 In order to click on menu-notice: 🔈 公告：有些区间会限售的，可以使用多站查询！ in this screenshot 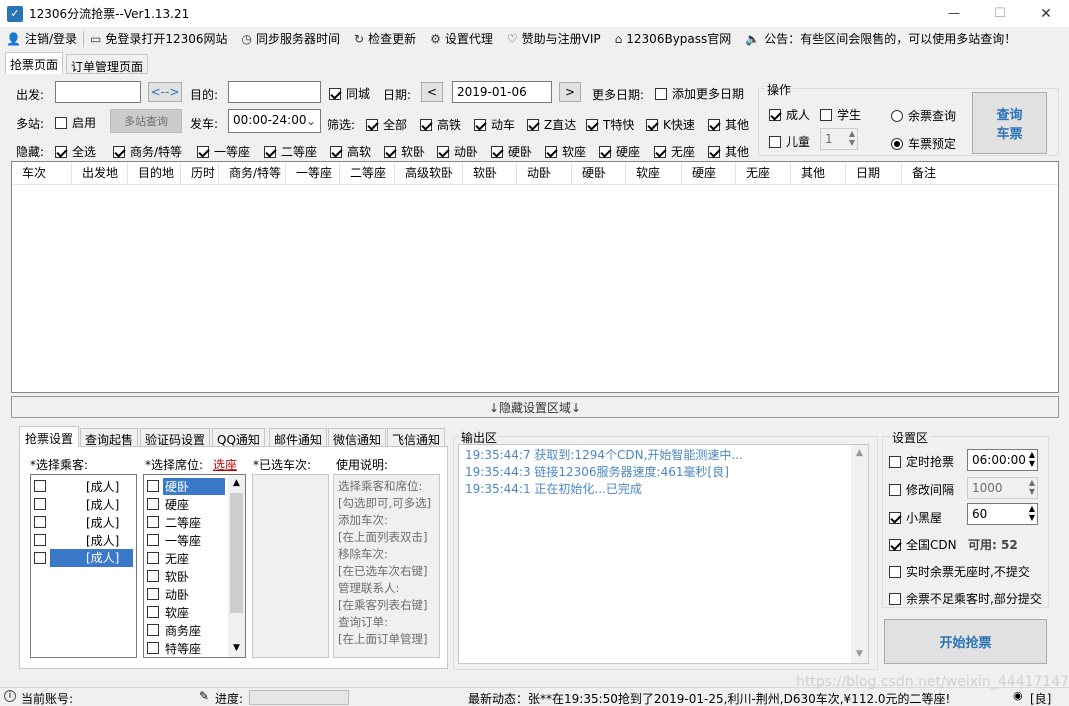, I will do `click(880, 38)`.